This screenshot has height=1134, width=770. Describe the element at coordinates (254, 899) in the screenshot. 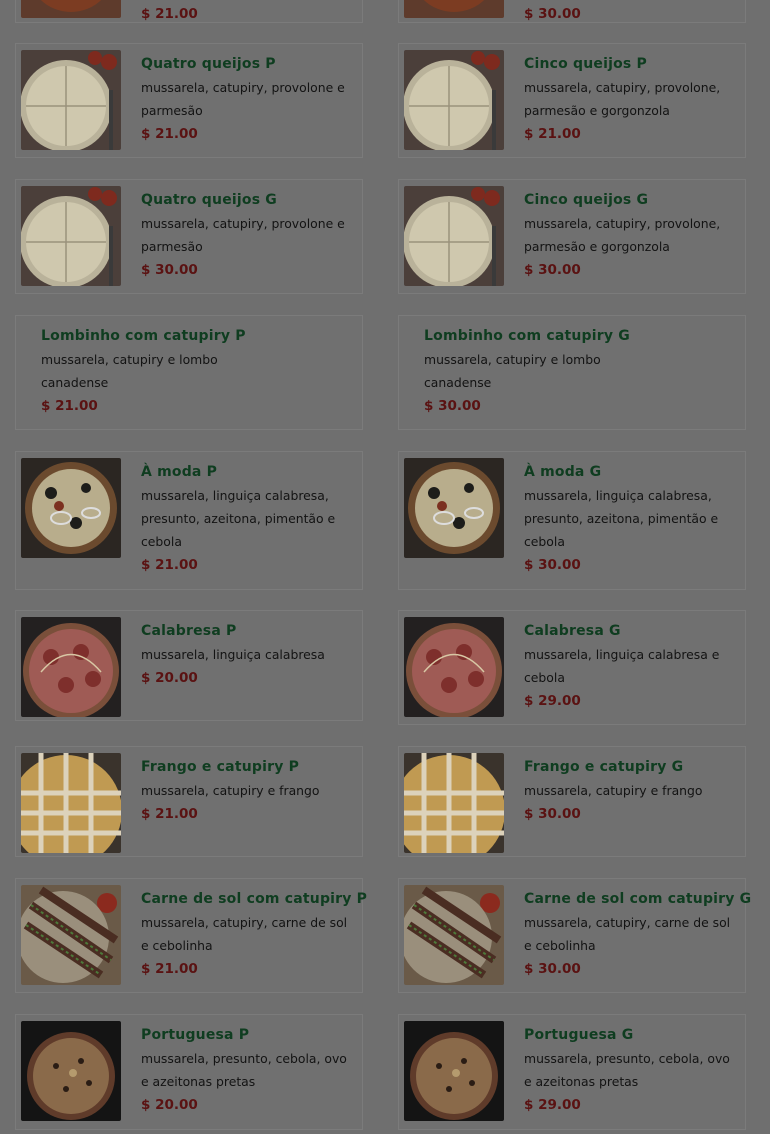

I see `item-name: Carne de sol com catupiry P` at that location.